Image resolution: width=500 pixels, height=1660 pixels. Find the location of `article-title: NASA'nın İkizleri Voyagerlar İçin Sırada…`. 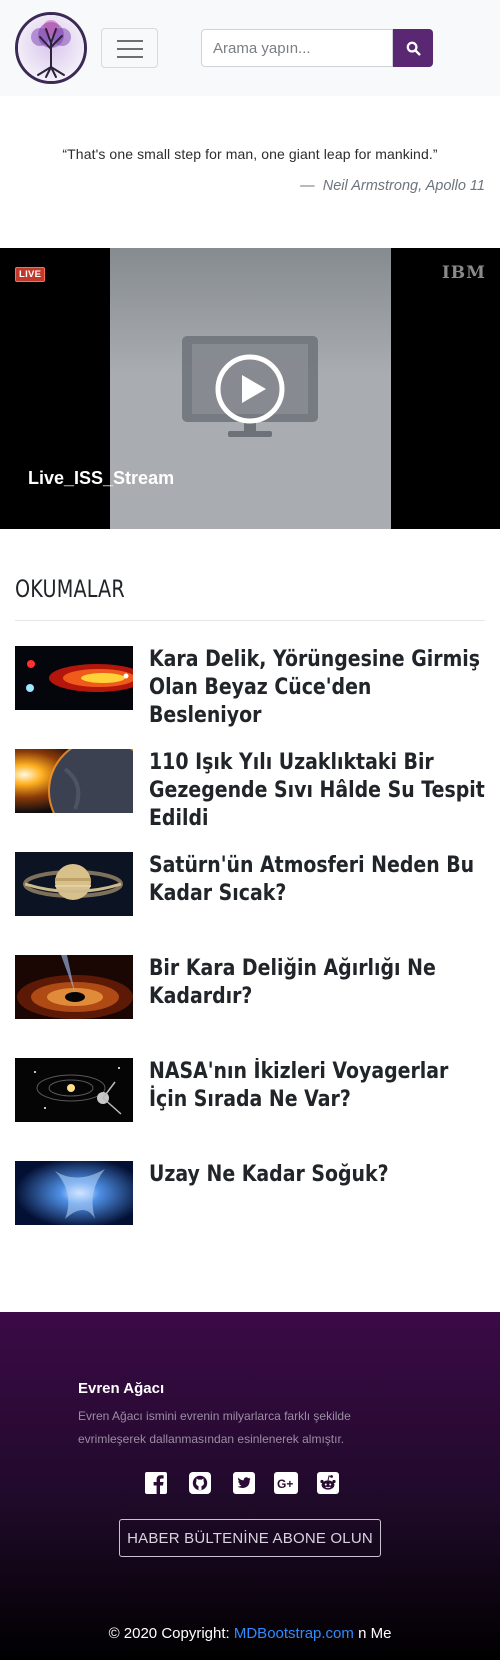

article-title: NASA'nın İkizleri Voyagerlar İçin Sırada… is located at coordinates (317, 1086).